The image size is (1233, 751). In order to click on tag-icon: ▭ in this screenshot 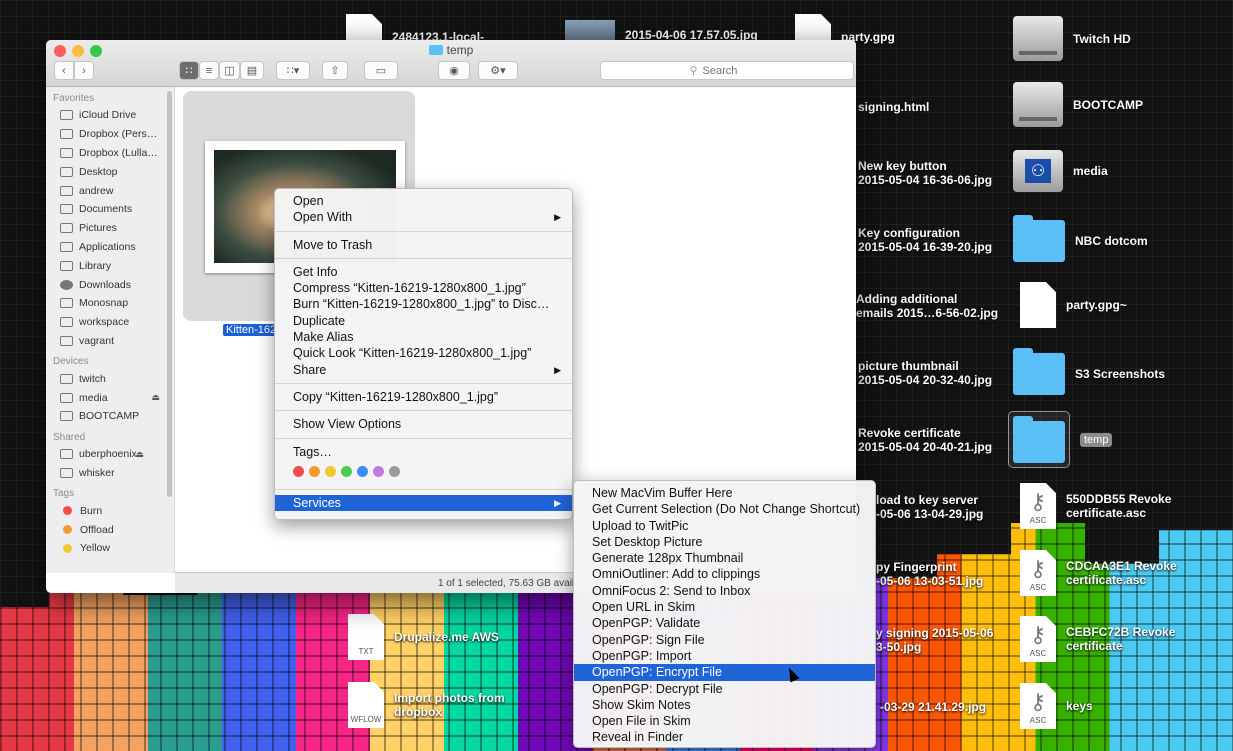, I will do `click(381, 71)`.